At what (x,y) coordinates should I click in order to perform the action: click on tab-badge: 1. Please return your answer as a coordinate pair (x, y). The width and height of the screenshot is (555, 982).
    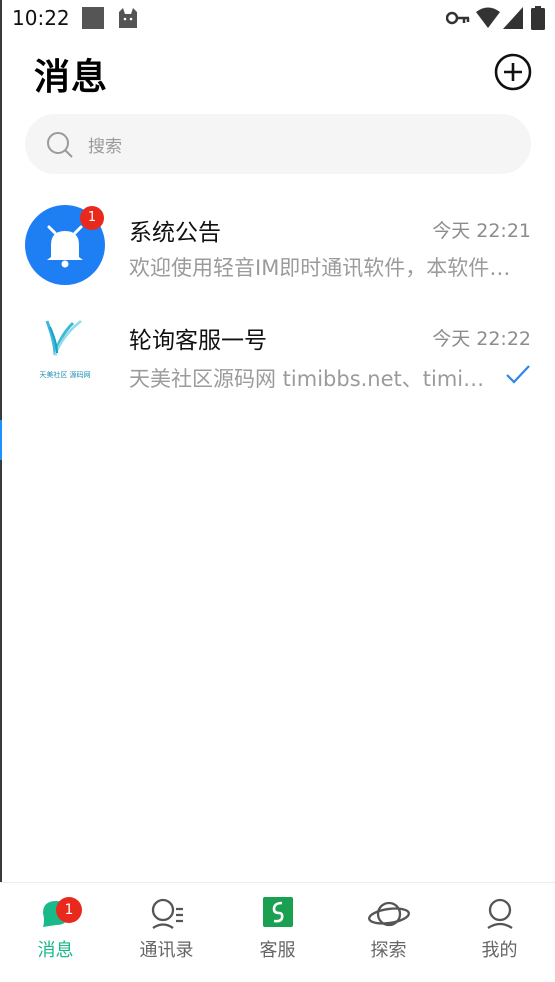
    Looking at the image, I should click on (69, 910).